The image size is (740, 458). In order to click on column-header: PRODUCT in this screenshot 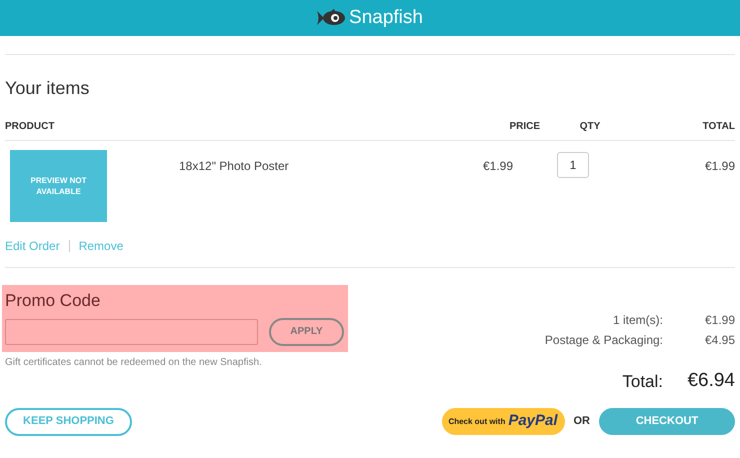, I will do `click(30, 127)`.